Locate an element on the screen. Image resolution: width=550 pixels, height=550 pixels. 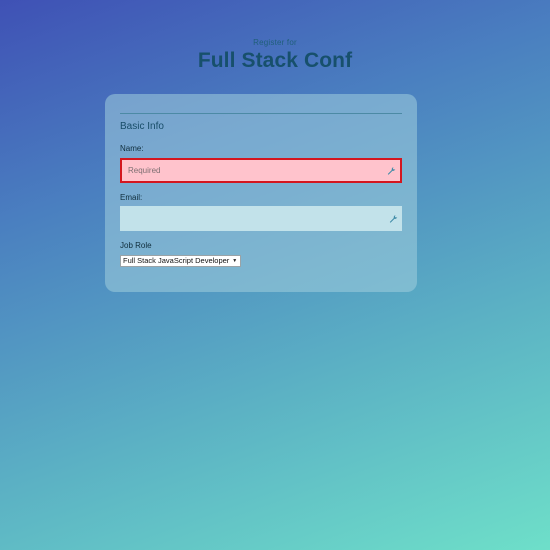
job-role-select: Full Stack JavaScript Developer ▼ is located at coordinates (181, 261).